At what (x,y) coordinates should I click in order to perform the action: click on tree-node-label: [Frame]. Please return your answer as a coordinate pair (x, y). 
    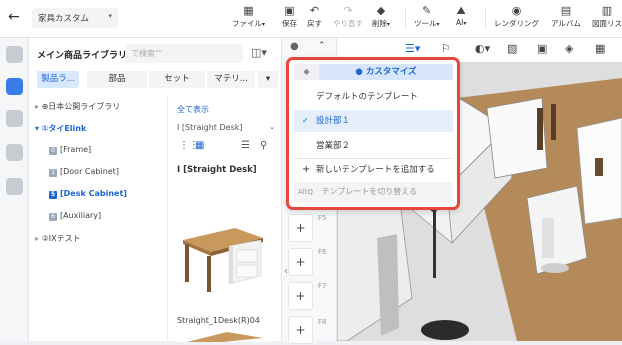
    Looking at the image, I should click on (76, 149).